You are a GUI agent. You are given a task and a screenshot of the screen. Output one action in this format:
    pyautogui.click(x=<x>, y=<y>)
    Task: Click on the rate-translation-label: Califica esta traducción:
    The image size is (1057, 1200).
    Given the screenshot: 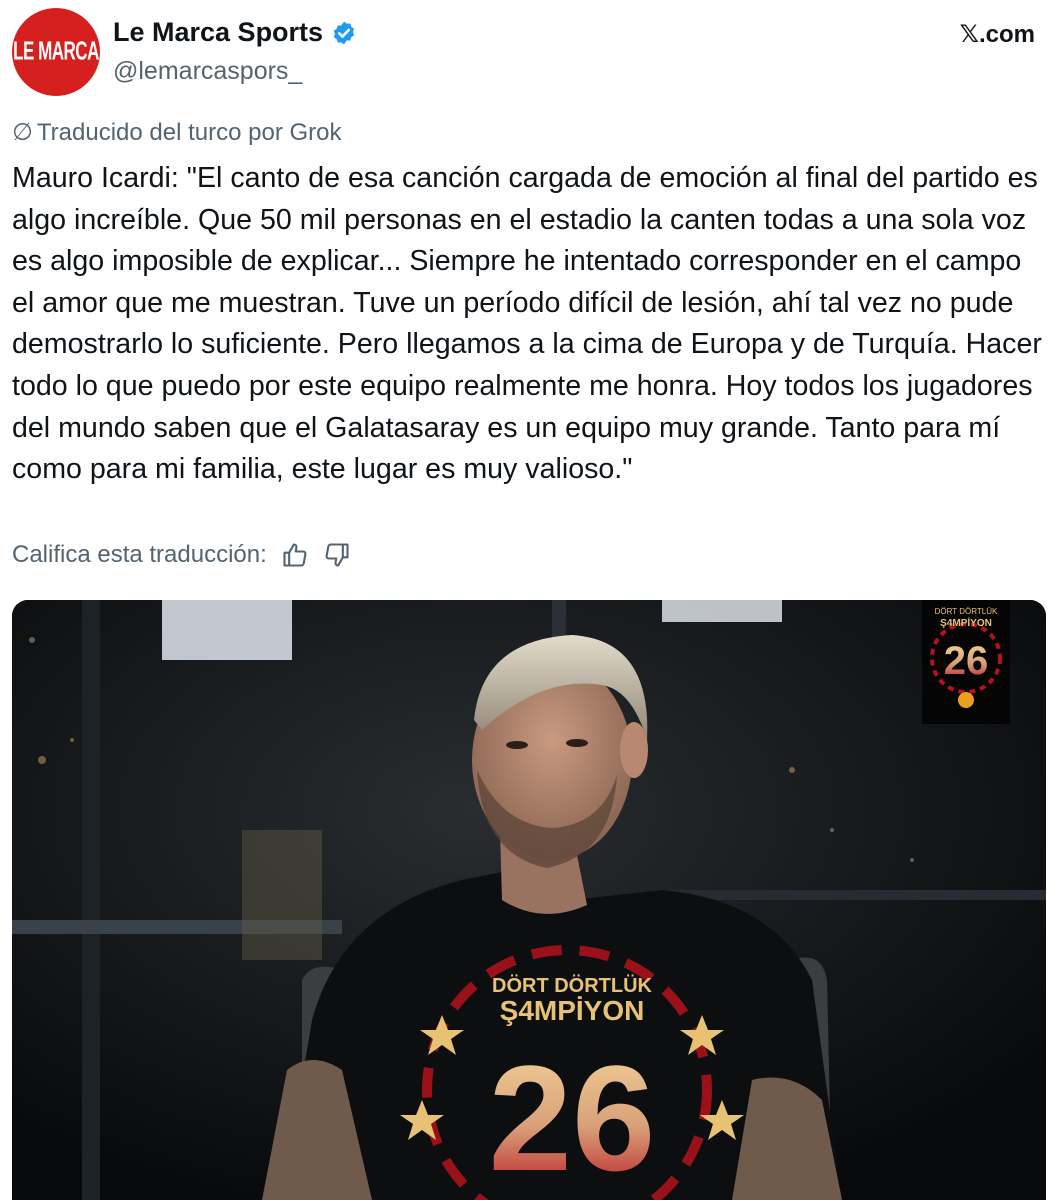 What is the action you would take?
    pyautogui.click(x=139, y=554)
    